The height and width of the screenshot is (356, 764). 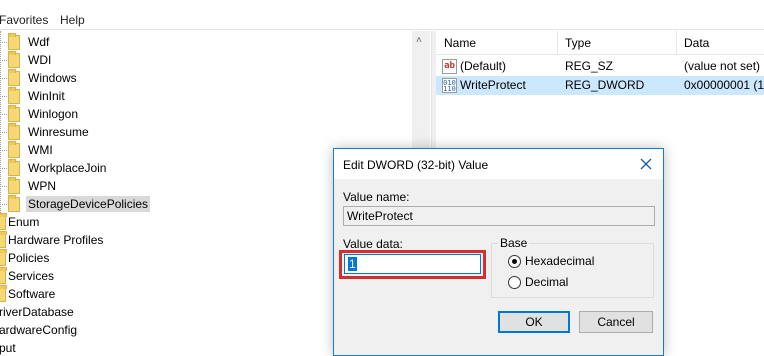 What do you see at coordinates (589, 66) in the screenshot?
I see `value-type: REG_SZ` at bounding box center [589, 66].